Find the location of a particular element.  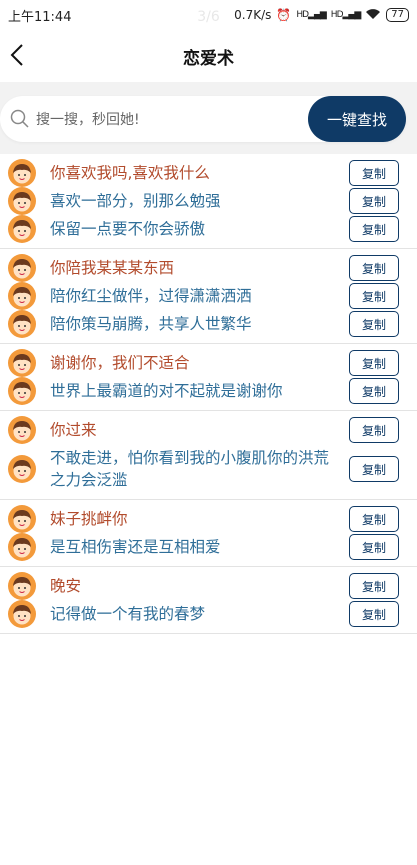

reply-line-row: 是互相伤害还是互相相爱 复制 is located at coordinates (208, 547).